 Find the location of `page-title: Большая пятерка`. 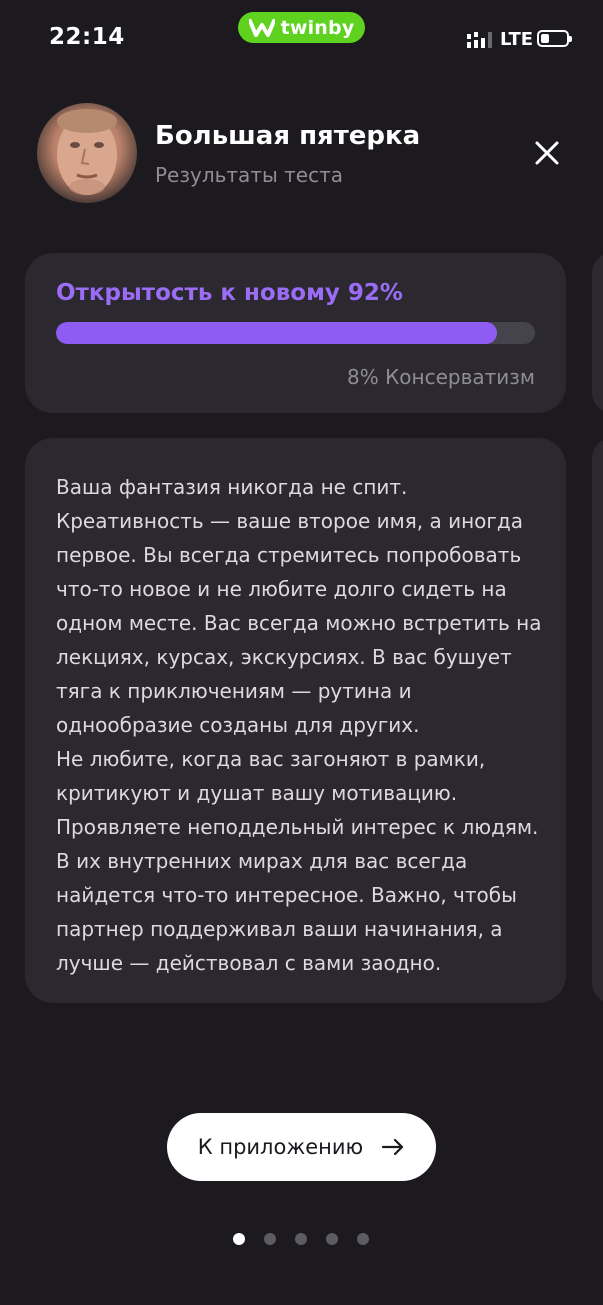

page-title: Большая пятерка is located at coordinates (288, 136).